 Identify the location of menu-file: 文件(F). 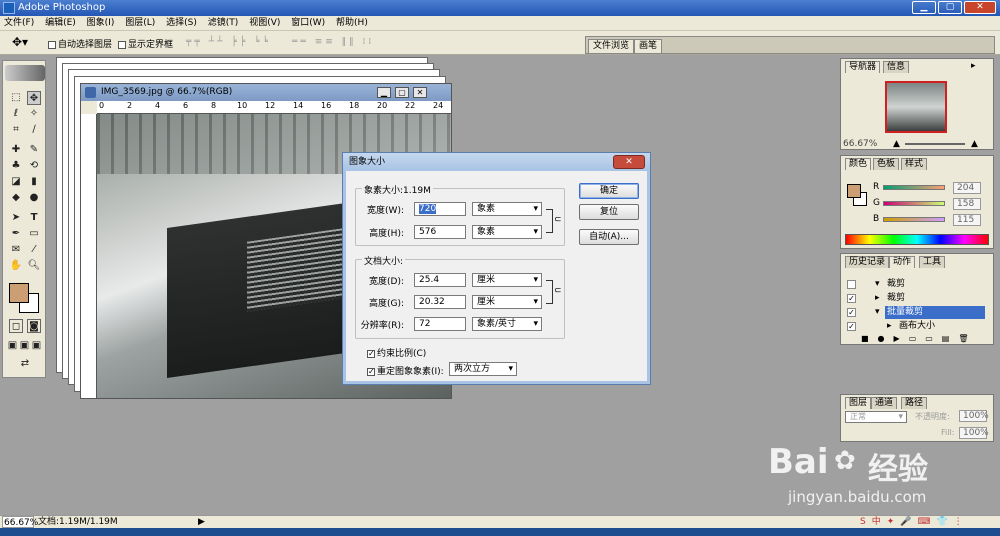
(19, 23).